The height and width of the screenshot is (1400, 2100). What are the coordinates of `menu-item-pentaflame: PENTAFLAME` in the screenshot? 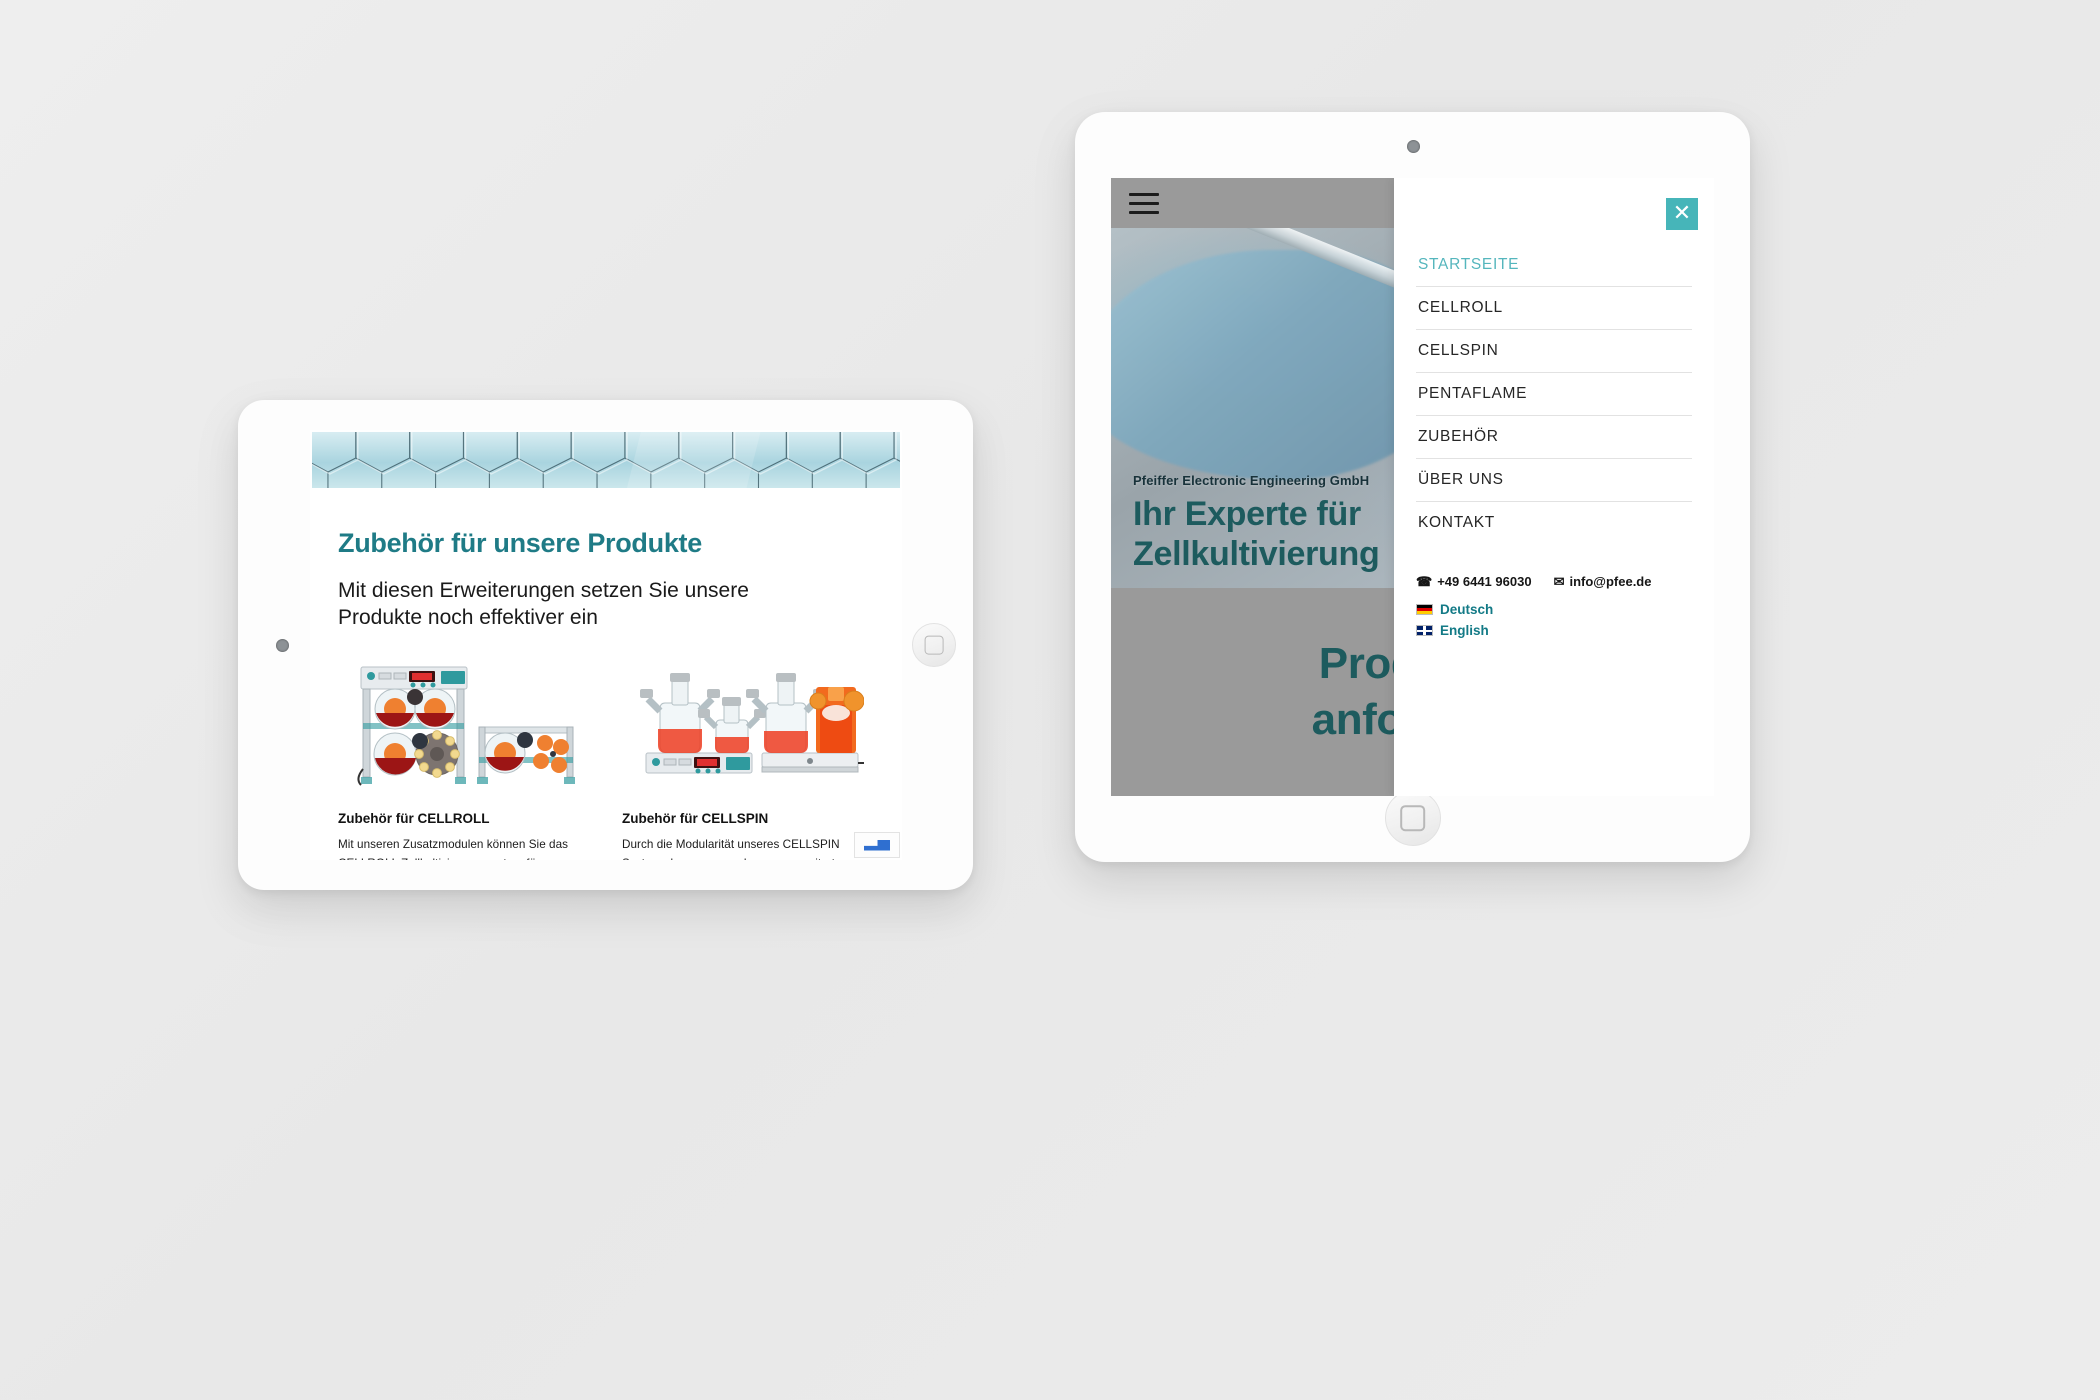 It's located at (1554, 394).